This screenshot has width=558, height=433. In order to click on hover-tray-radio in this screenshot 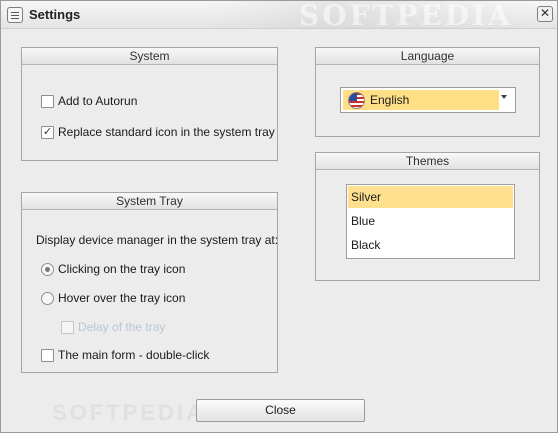, I will do `click(47, 298)`.